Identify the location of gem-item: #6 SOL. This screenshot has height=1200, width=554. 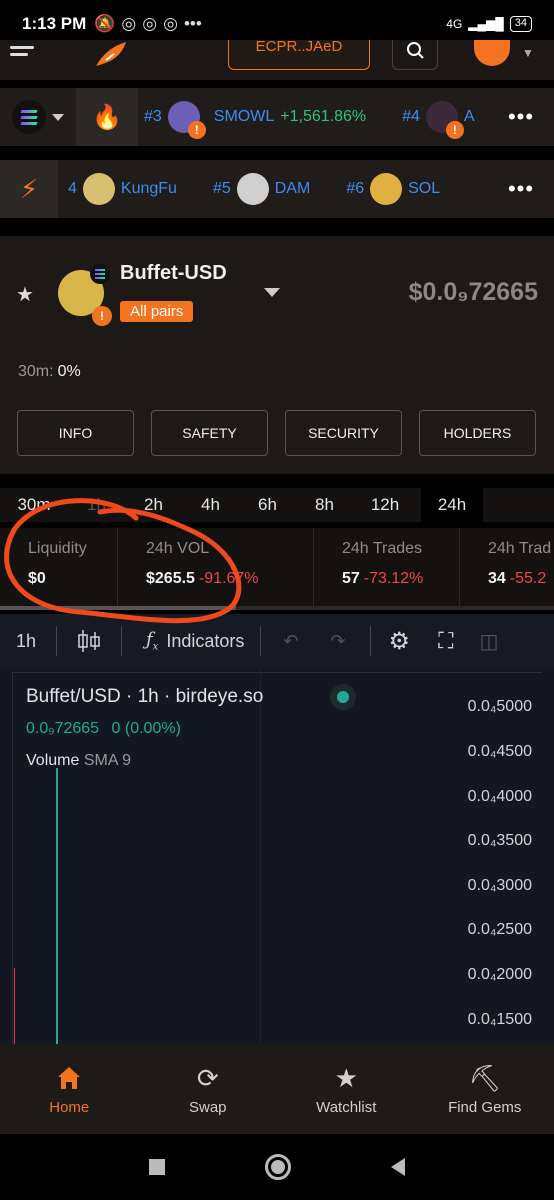
(393, 189).